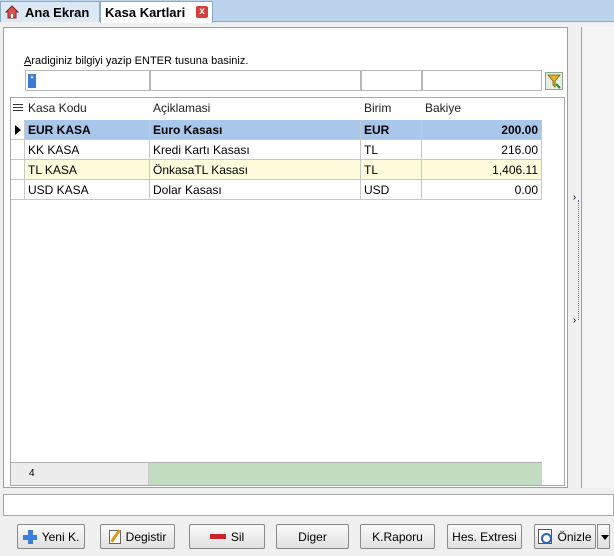 The width and height of the screenshot is (614, 556). I want to click on cell-bakiye: 1,406.11, so click(482, 170).